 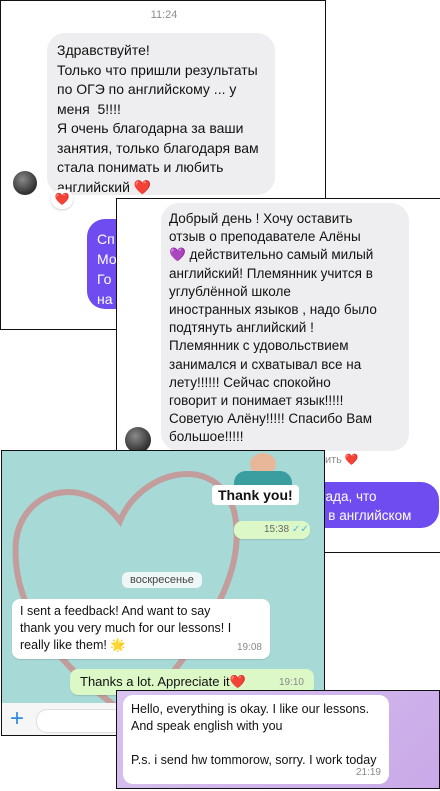 What do you see at coordinates (249, 647) in the screenshot?
I see `message-time: 19:08` at bounding box center [249, 647].